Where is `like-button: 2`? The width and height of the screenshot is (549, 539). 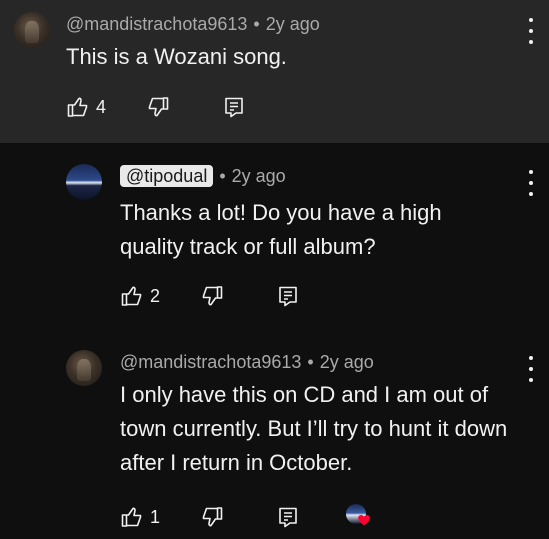 like-button: 2 is located at coordinates (140, 296).